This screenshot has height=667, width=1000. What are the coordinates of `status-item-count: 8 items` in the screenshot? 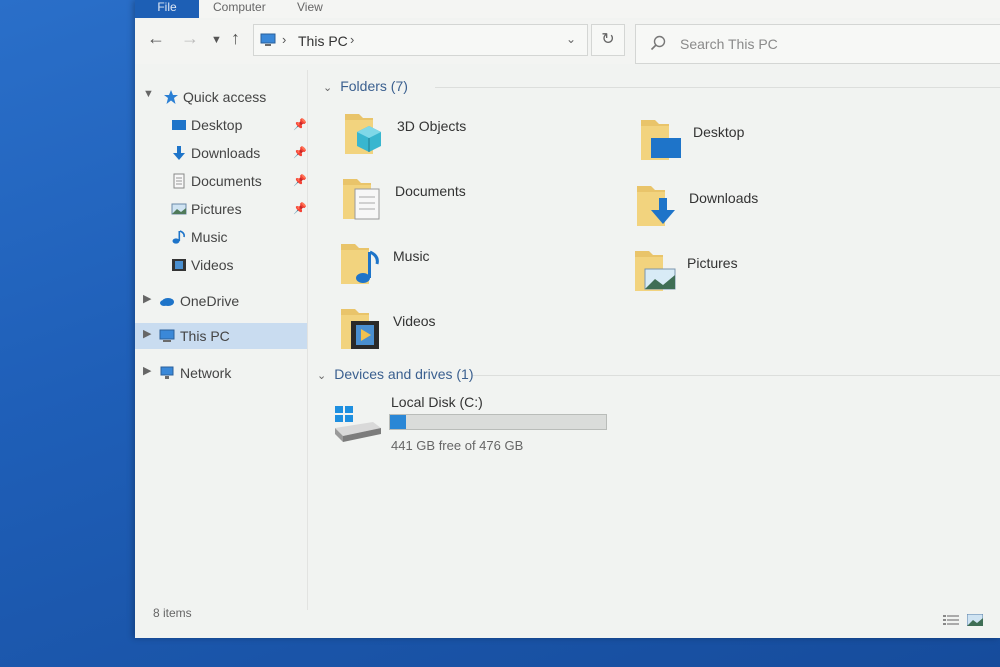 It's located at (172, 613).